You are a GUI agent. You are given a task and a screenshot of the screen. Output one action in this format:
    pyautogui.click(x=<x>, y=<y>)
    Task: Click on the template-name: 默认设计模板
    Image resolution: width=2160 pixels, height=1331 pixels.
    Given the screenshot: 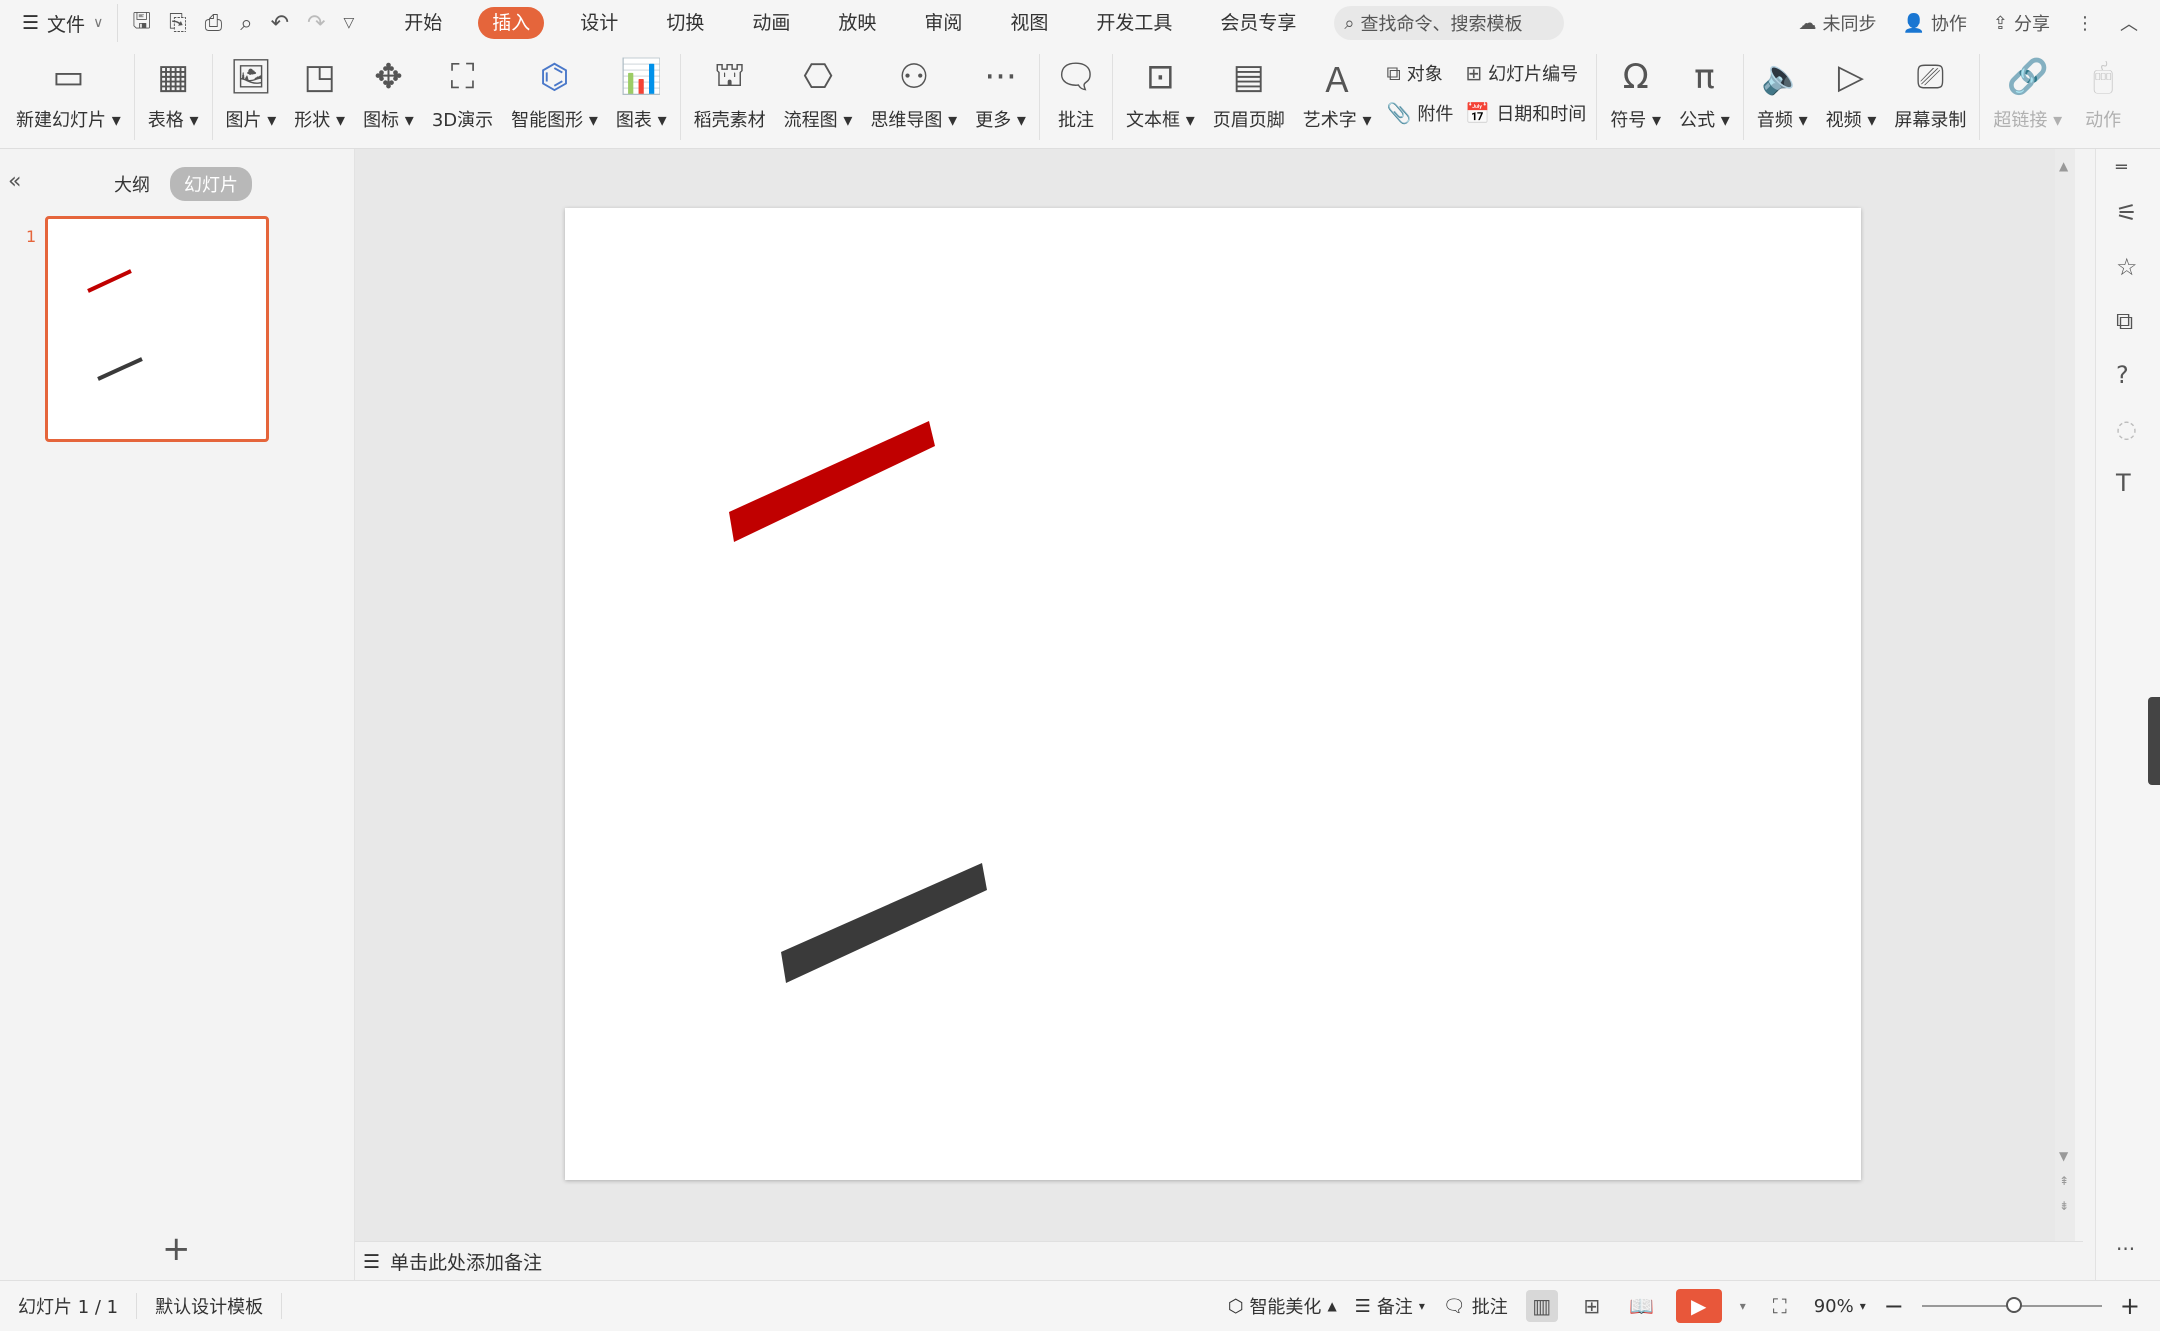 What is the action you would take?
    pyautogui.click(x=209, y=1306)
    